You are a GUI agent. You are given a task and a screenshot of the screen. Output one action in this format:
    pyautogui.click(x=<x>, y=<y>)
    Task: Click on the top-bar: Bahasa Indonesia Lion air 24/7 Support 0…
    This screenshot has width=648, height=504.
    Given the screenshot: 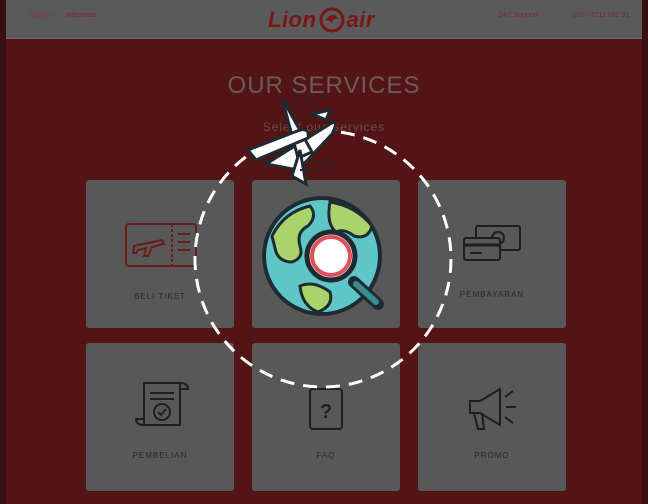 What is the action you would take?
    pyautogui.click(x=324, y=19)
    